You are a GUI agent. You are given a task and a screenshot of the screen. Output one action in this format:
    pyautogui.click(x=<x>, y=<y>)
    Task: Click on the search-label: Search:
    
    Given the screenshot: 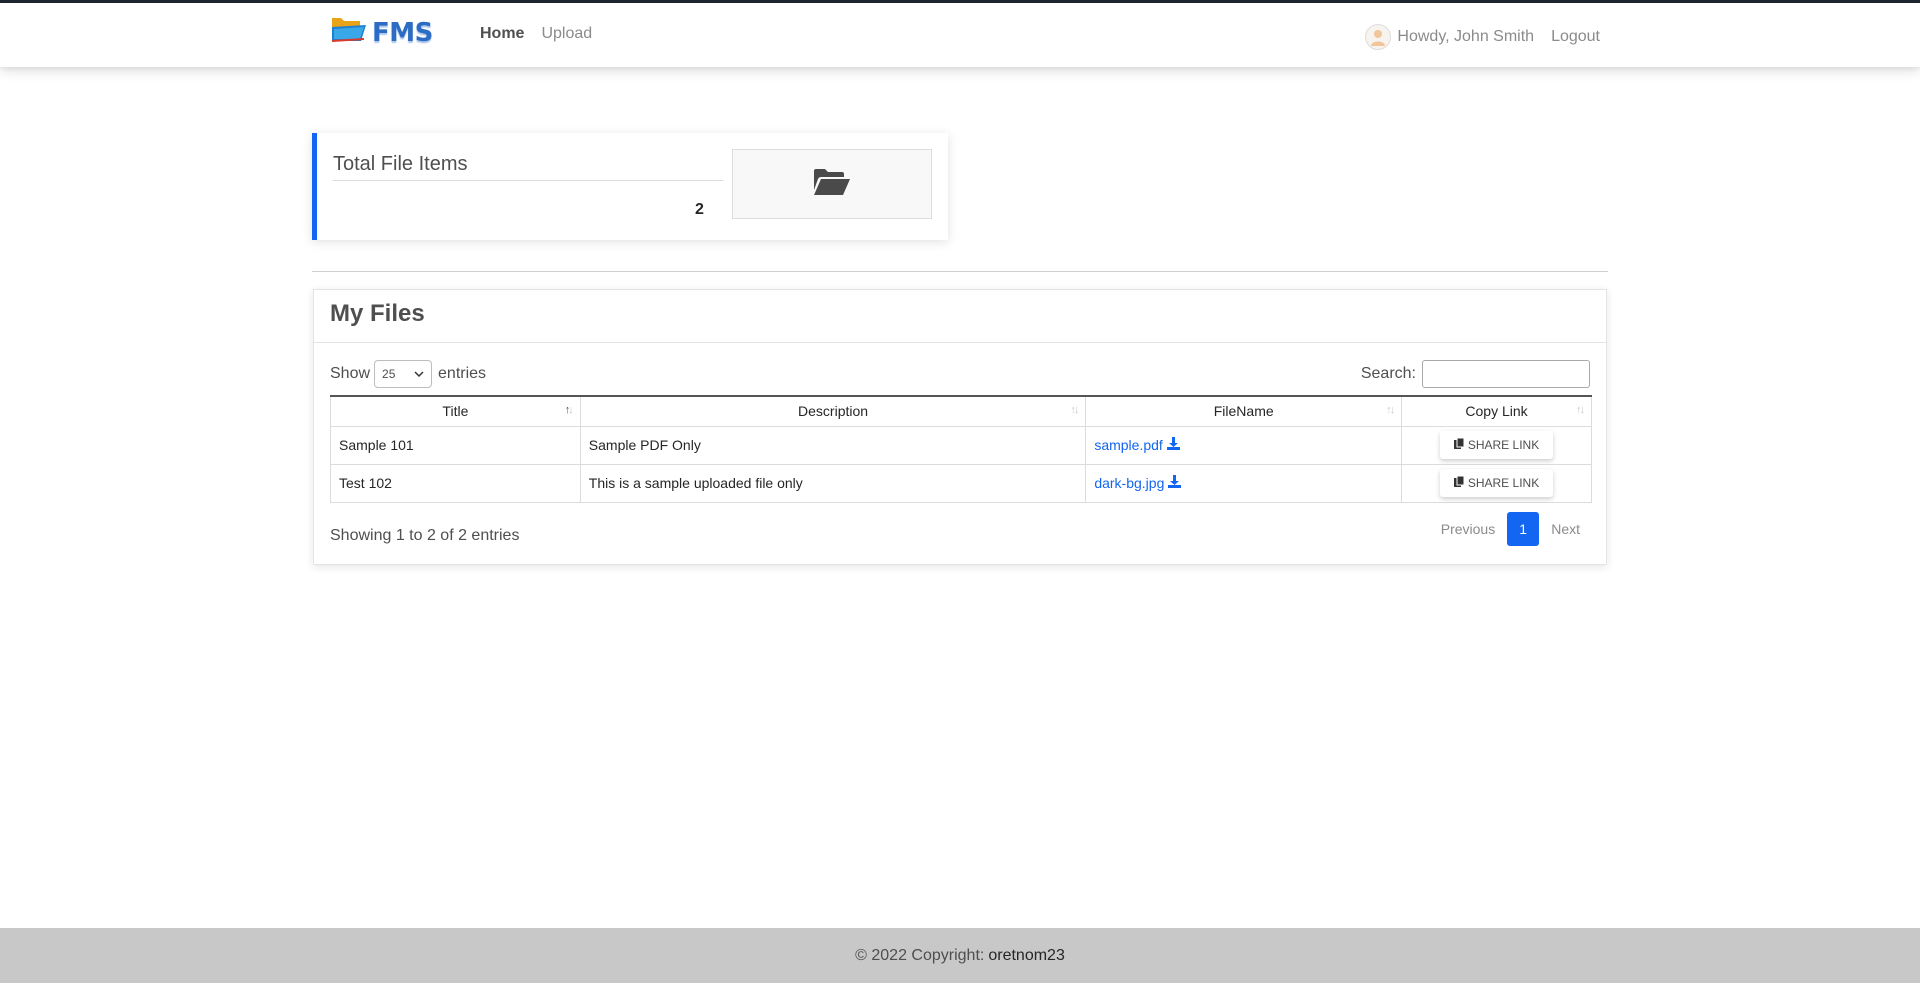 What is the action you would take?
    pyautogui.click(x=1388, y=373)
    